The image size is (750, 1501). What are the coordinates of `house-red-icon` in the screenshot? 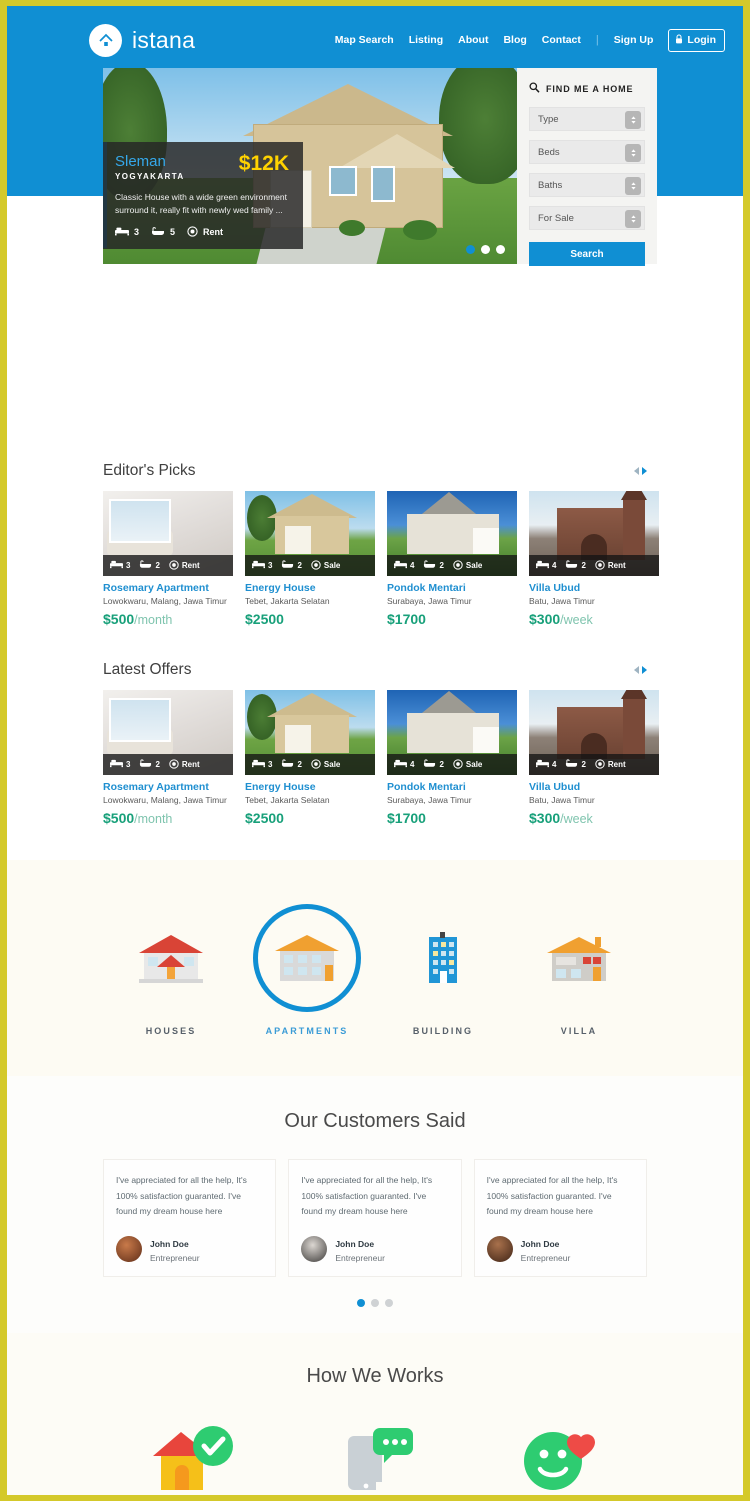 It's located at (171, 958).